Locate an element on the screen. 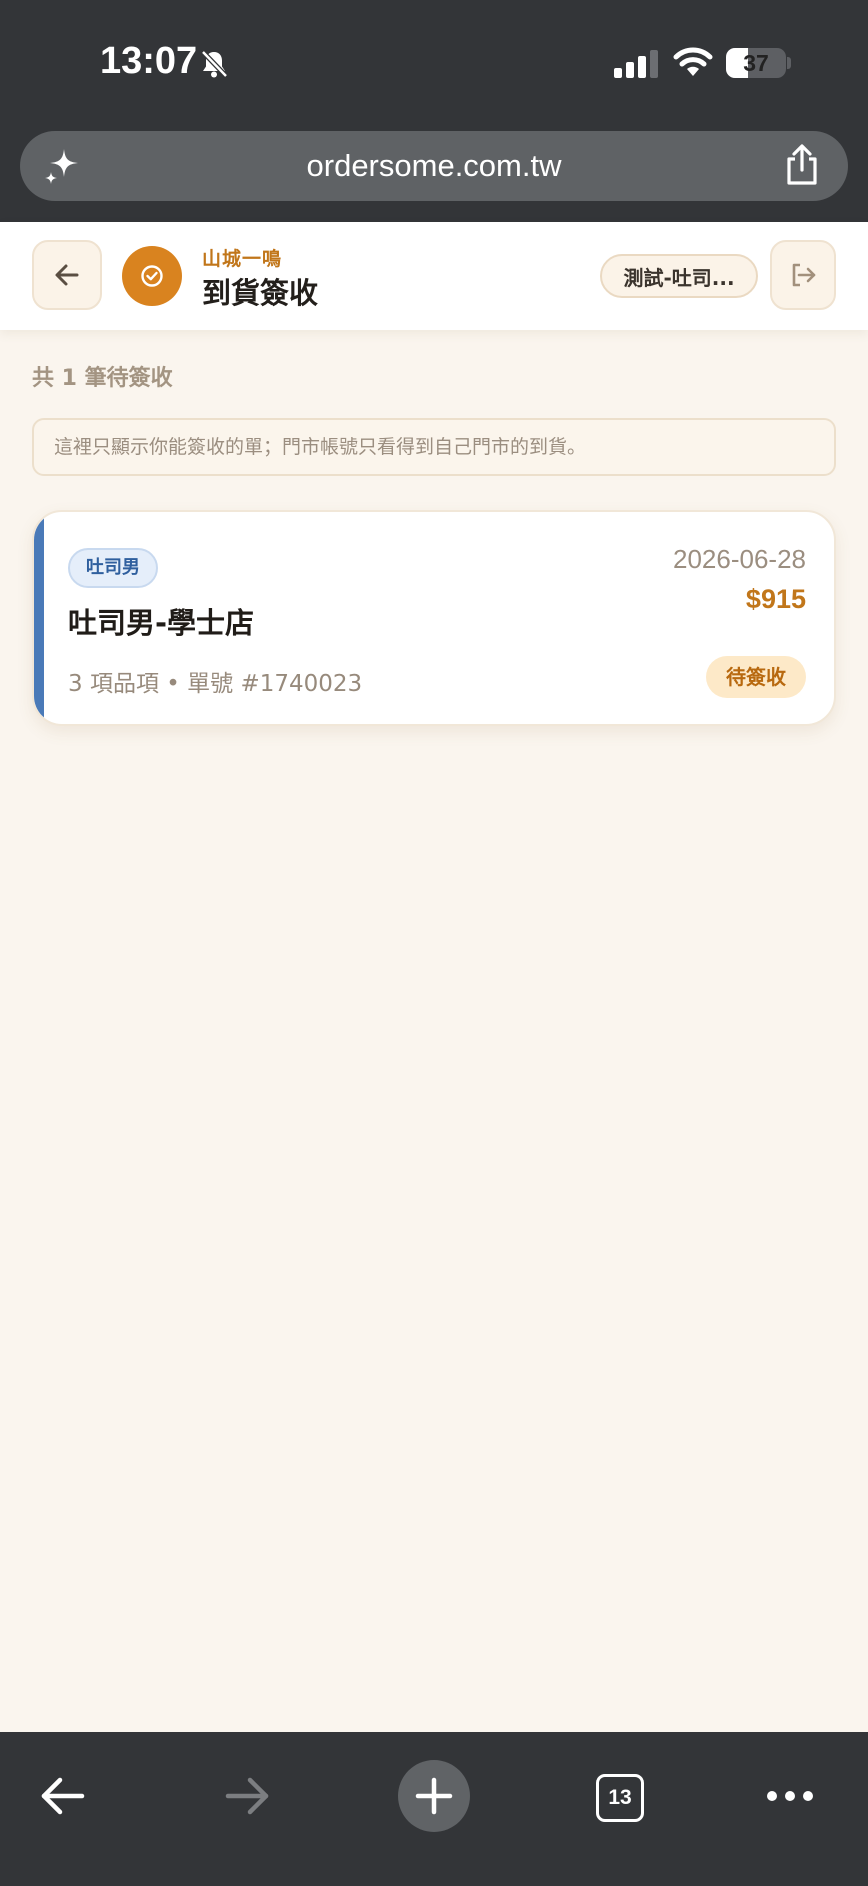 The width and height of the screenshot is (868, 1886). check-badge-icon is located at coordinates (152, 276).